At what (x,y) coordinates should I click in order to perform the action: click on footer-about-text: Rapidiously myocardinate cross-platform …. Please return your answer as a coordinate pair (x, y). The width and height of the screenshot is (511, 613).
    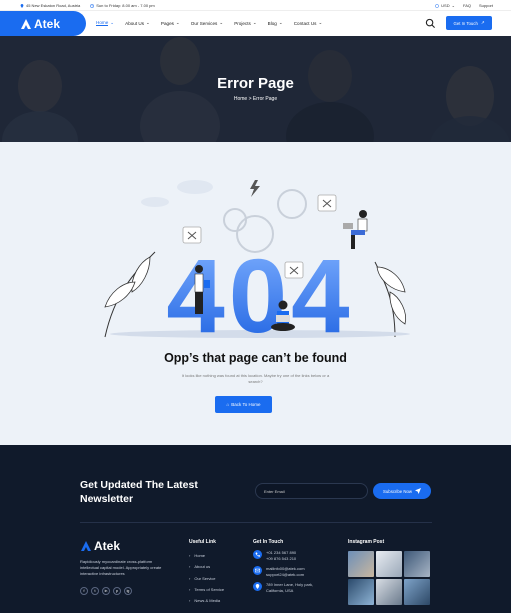
    Looking at the image, I should click on (121, 567).